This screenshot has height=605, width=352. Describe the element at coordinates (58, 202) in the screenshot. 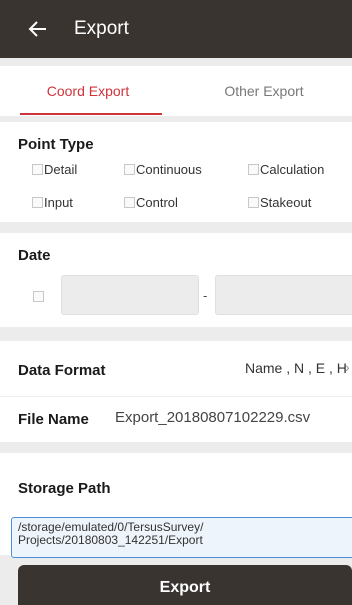

I see `checkbox-label: Input` at that location.